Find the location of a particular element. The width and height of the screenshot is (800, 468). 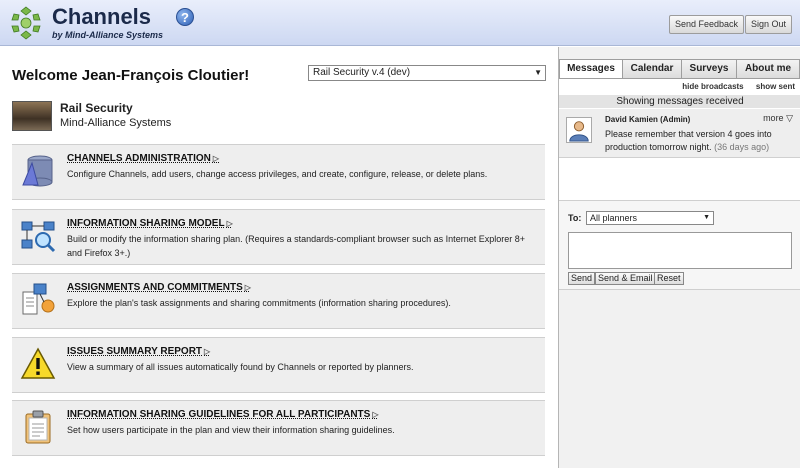

plan-select: Rail Security v.4 (dev) ▼ is located at coordinates (427, 73).